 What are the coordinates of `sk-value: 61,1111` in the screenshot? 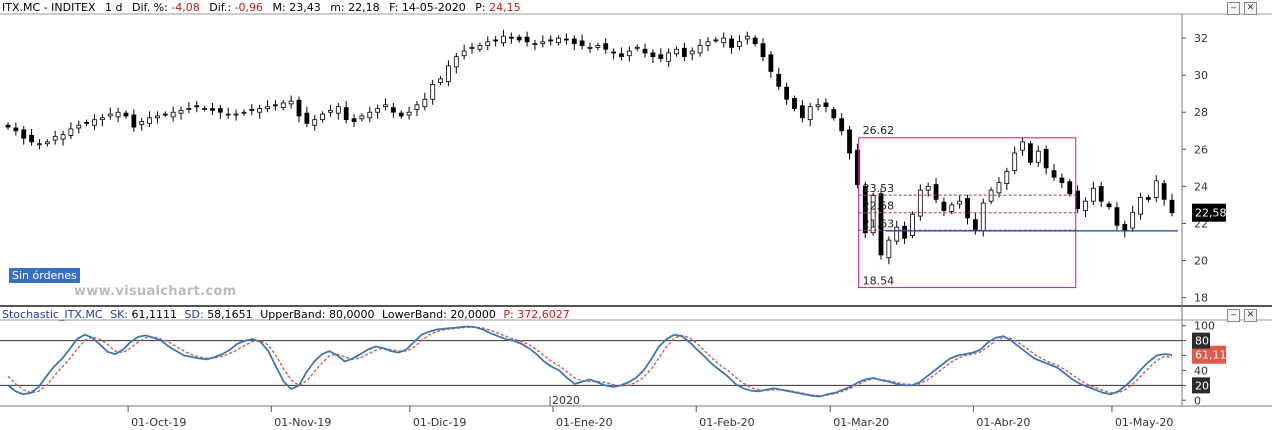 It's located at (154, 314).